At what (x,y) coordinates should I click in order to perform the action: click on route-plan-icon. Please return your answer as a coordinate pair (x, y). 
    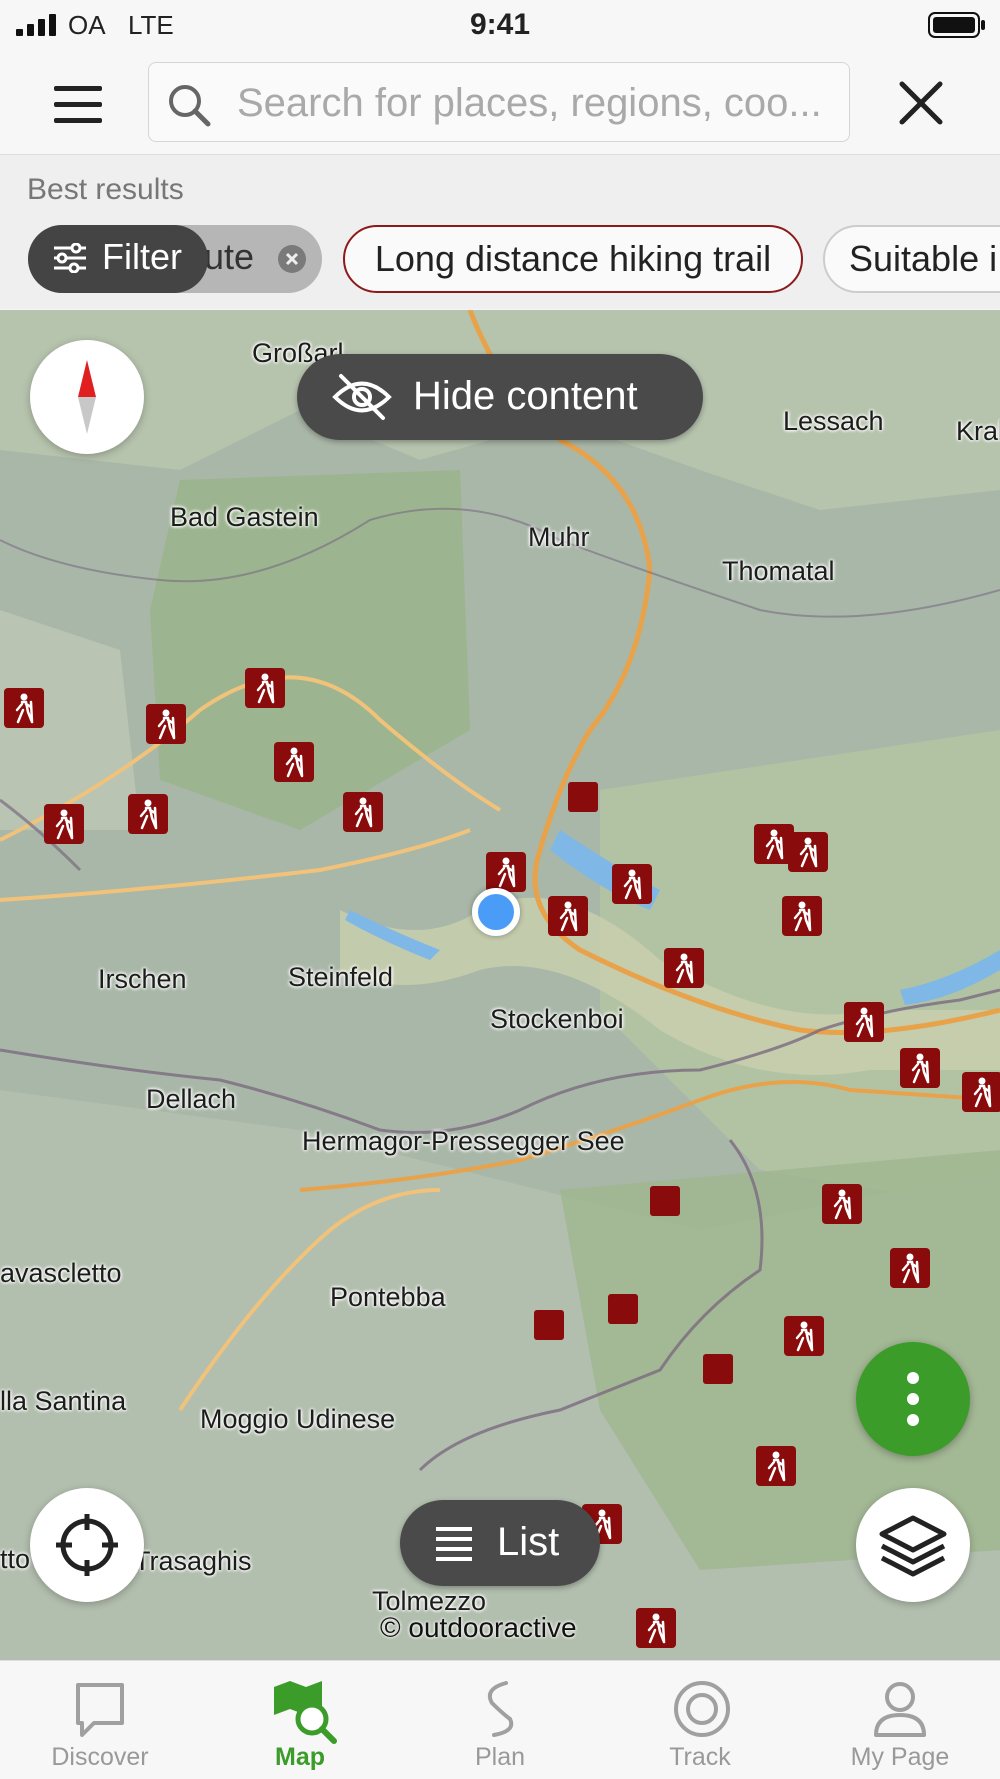
    Looking at the image, I should click on (500, 1709).